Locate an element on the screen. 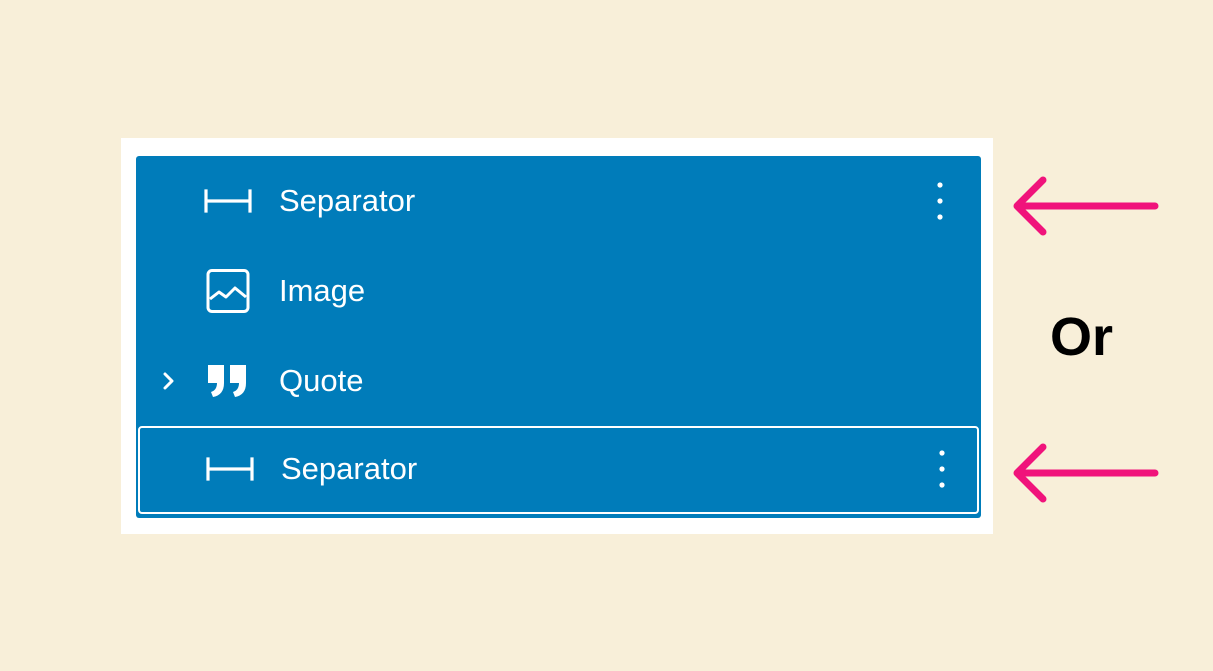 The height and width of the screenshot is (671, 1213). list-item-quote: Quote is located at coordinates (558, 381).